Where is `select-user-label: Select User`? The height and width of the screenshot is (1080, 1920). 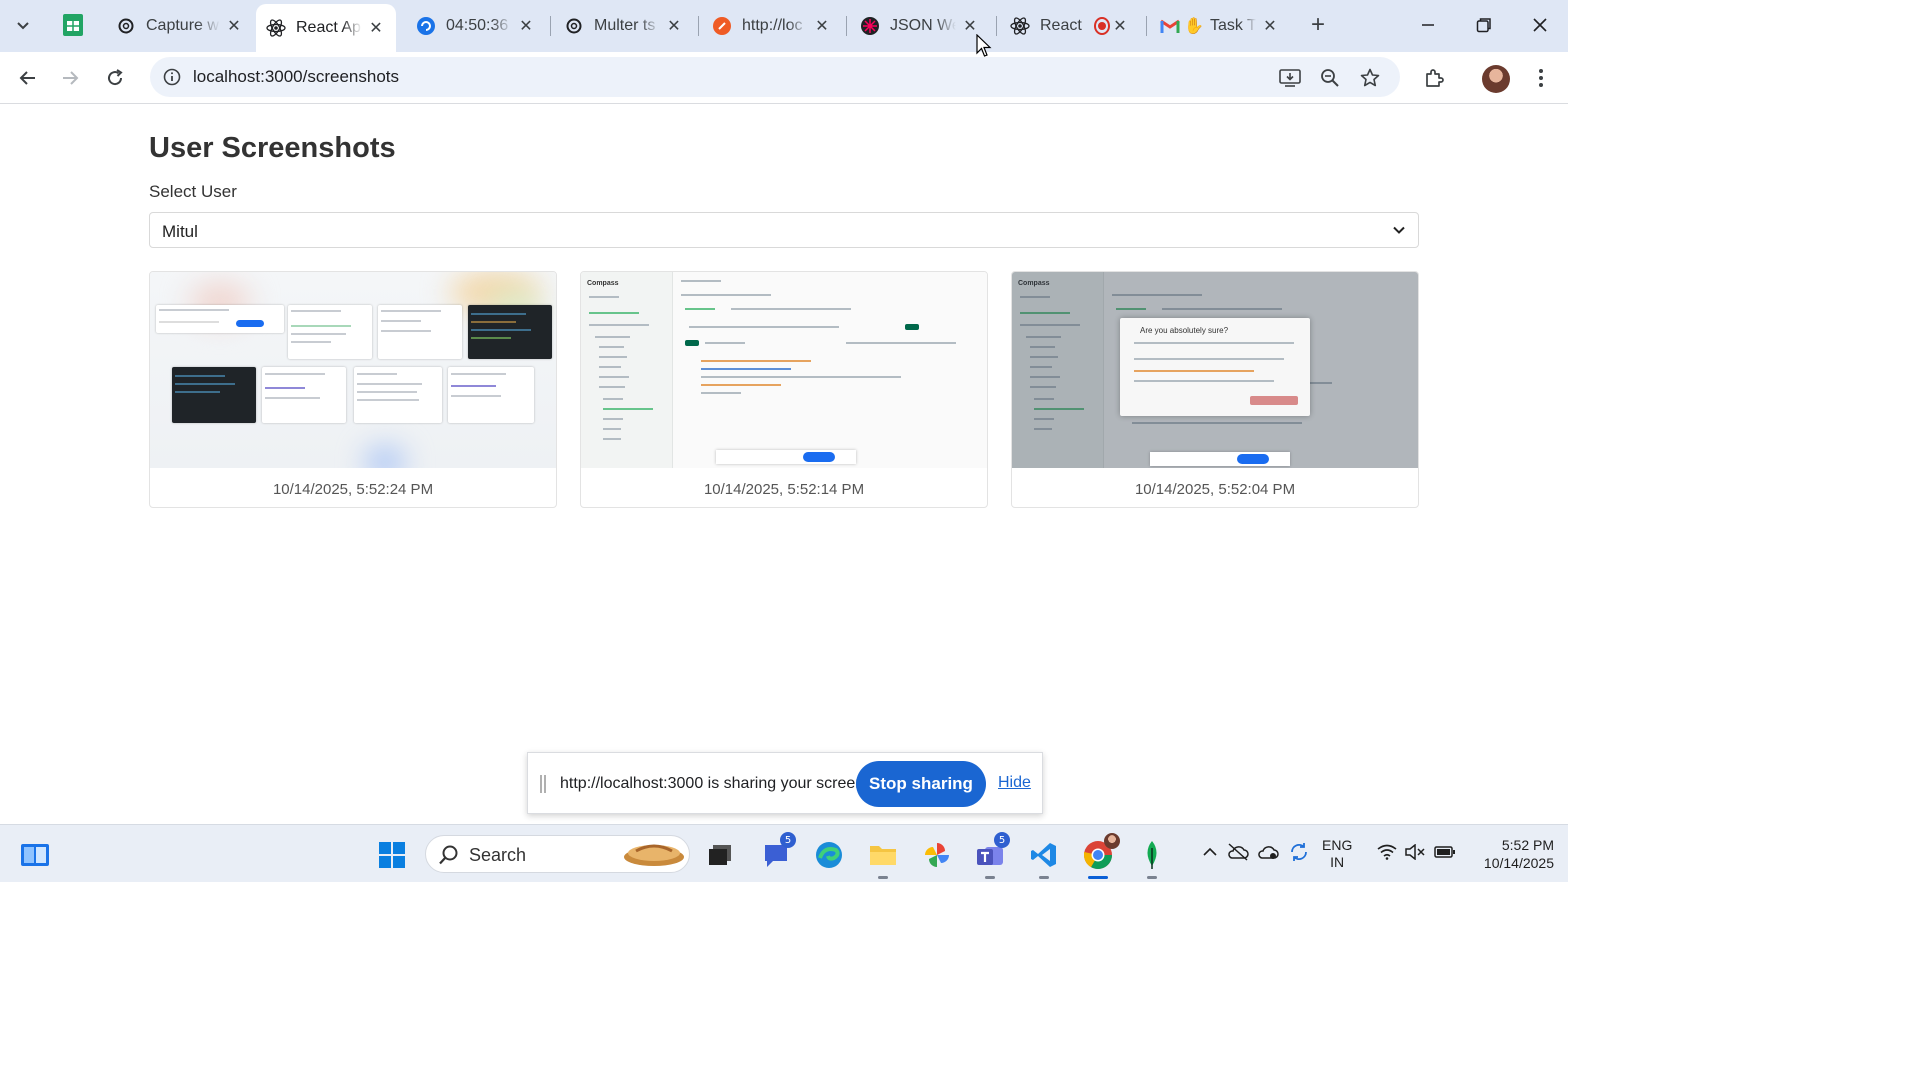
select-user-label: Select User is located at coordinates (193, 191).